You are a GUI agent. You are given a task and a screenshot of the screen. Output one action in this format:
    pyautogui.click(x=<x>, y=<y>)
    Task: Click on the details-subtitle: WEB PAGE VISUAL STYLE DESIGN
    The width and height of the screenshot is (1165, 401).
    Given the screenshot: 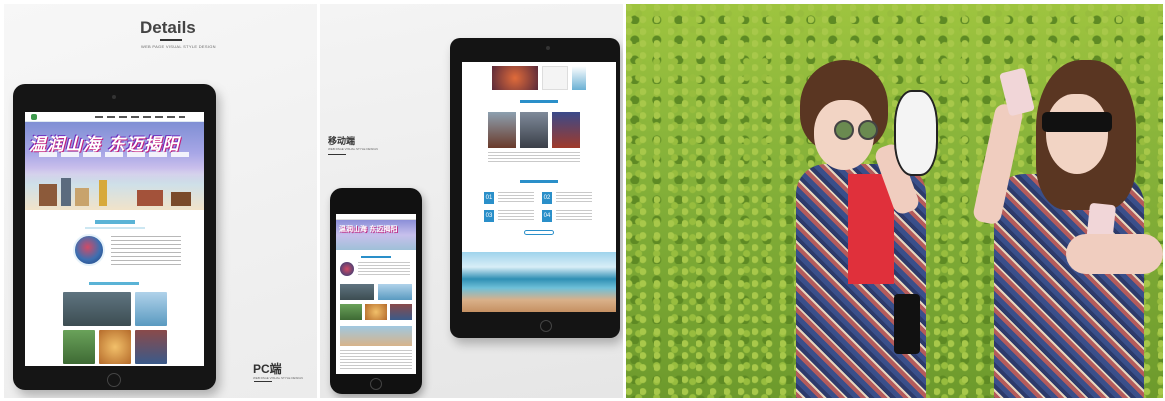 What is the action you would take?
    pyautogui.click(x=178, y=46)
    